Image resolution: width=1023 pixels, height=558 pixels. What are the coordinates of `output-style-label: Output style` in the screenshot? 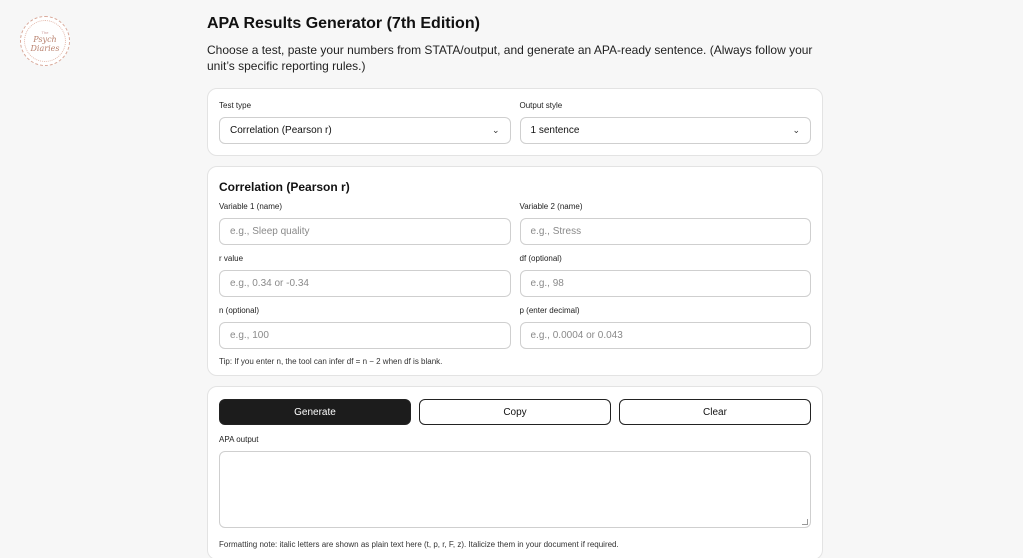 It's located at (541, 105).